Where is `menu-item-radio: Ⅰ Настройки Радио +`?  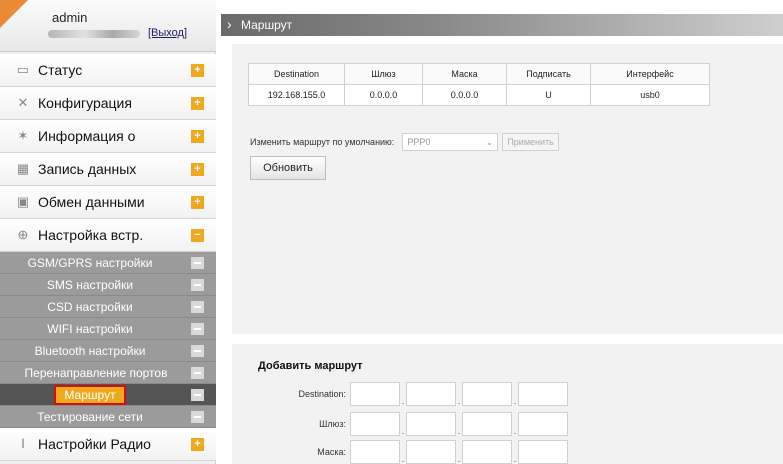
menu-item-radio: Ⅰ Настройки Радио + is located at coordinates (108, 444).